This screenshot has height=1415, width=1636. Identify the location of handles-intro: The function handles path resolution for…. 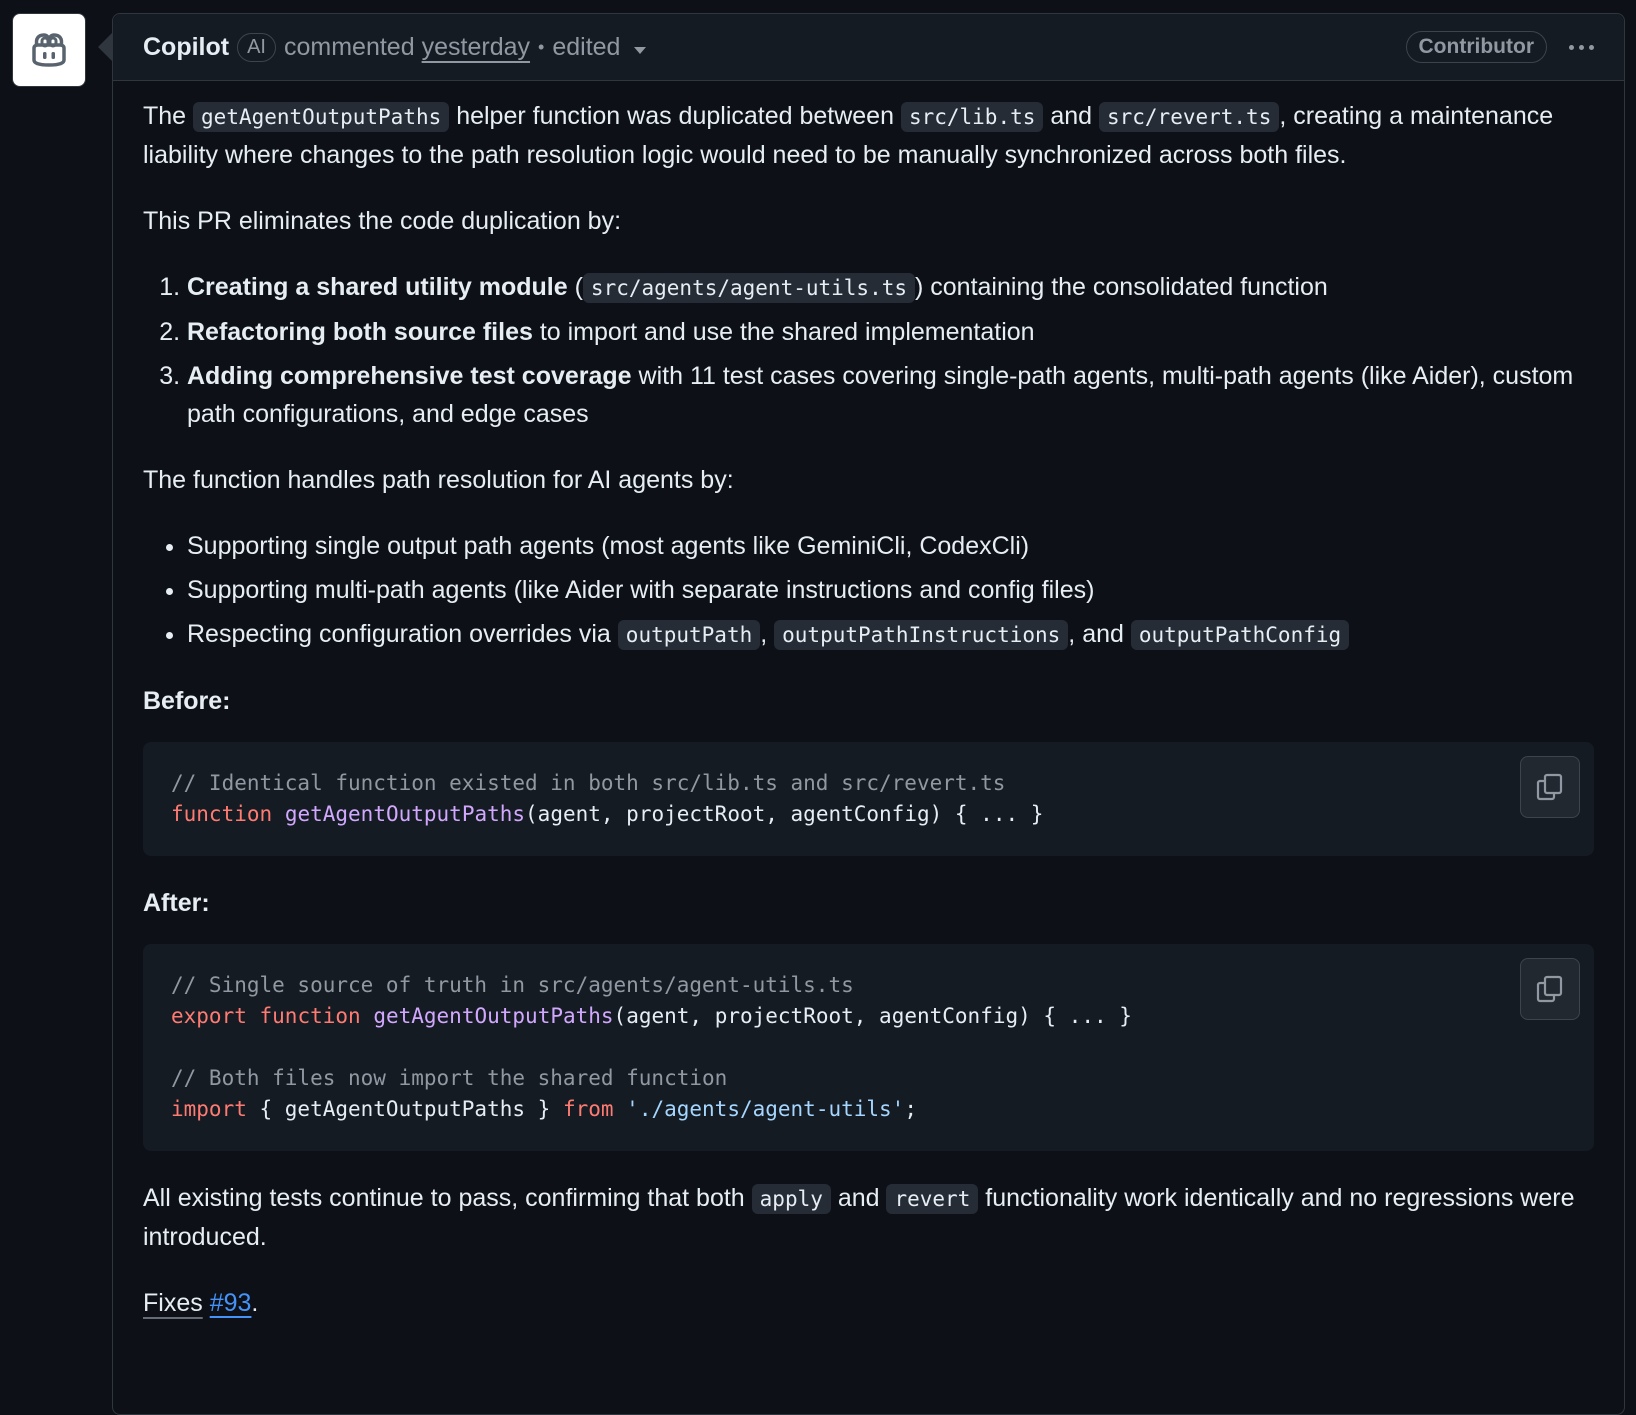
(438, 480).